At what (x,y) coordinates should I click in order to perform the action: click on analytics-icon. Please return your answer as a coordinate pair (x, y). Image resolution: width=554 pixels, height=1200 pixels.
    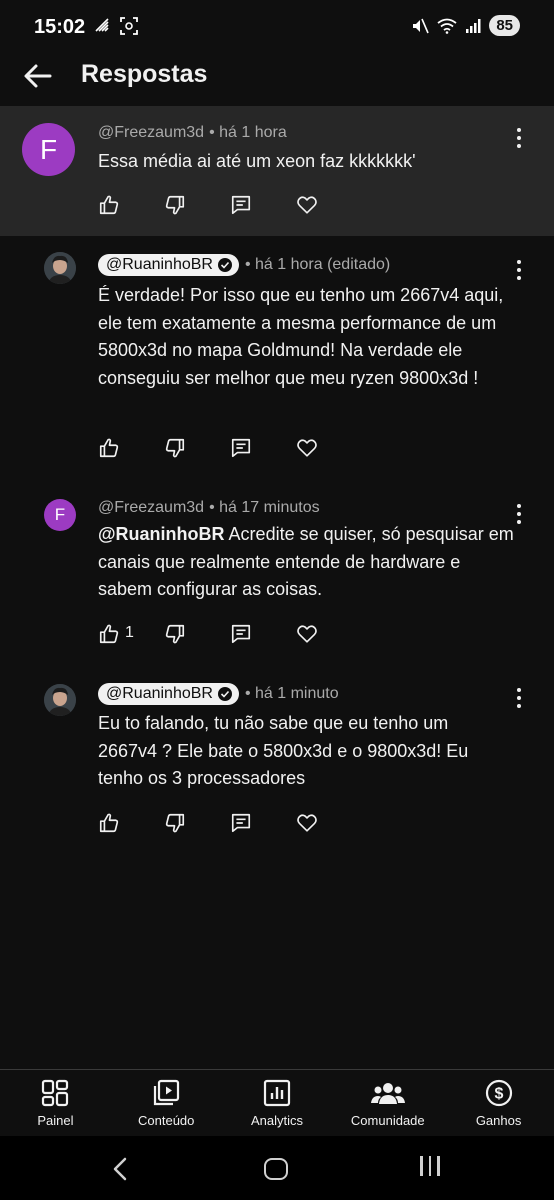
    Looking at the image, I should click on (277, 1093).